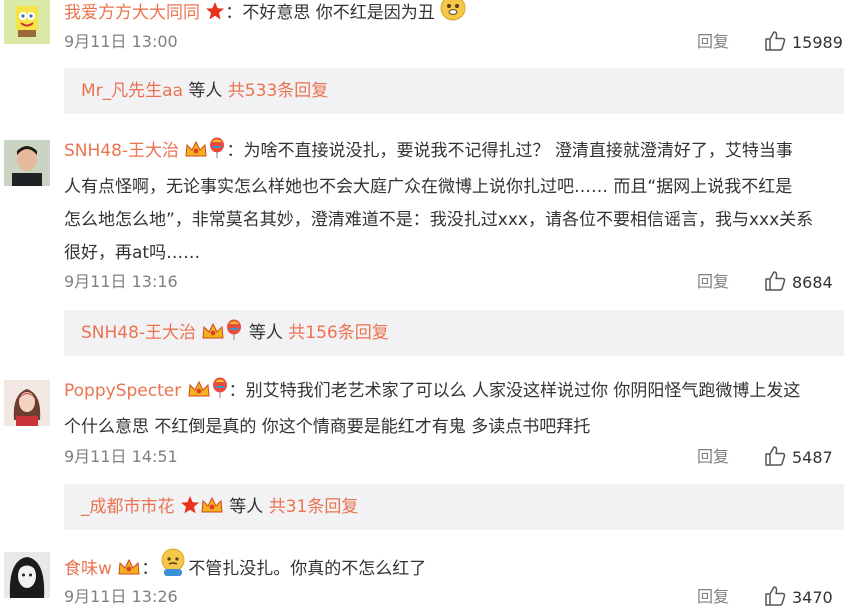 Image resolution: width=858 pixels, height=610 pixels. I want to click on like-button: 3470, so click(798, 597).